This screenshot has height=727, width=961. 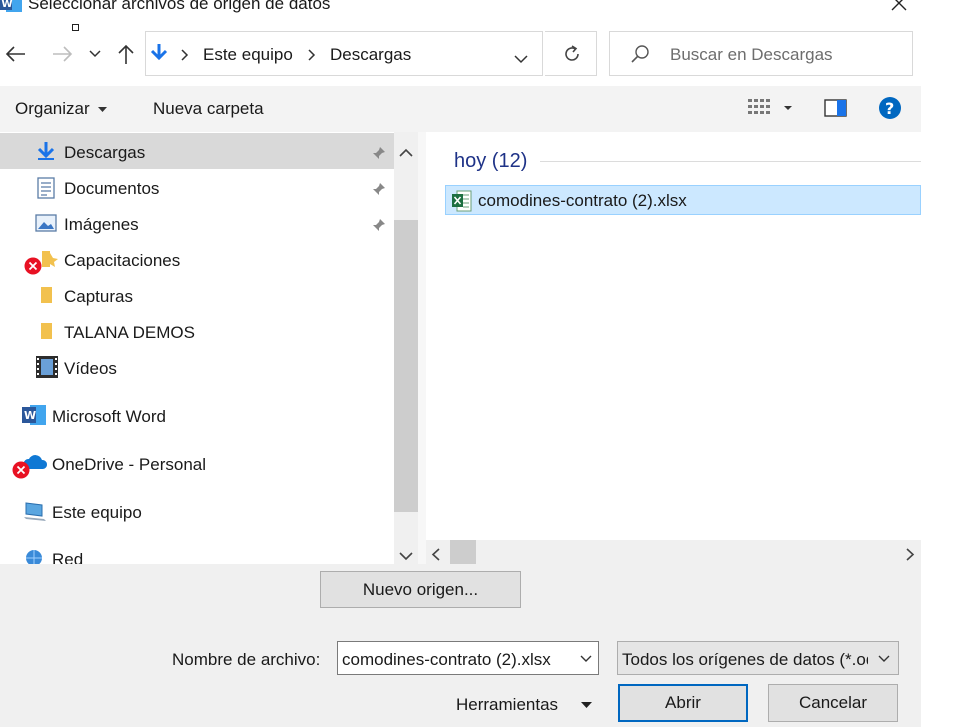 I want to click on sidebar-item-descargas, so click(x=197, y=151).